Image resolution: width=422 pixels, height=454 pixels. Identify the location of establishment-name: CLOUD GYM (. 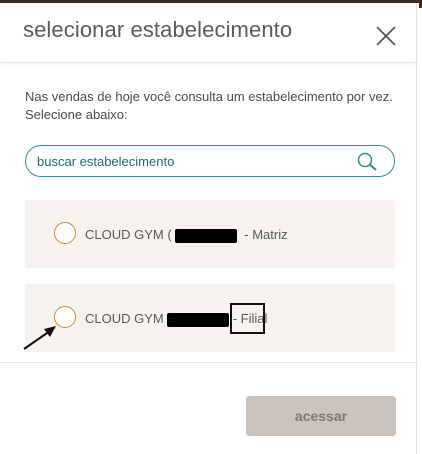
(128, 234).